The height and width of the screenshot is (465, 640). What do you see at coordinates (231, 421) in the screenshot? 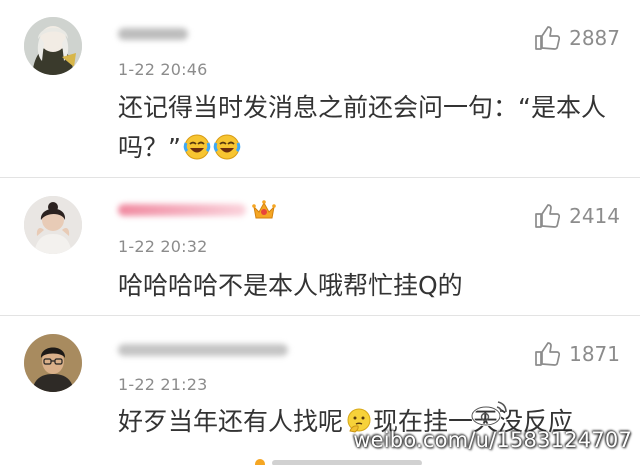
I see `comment-text-main: 好歹当年还有人找呢` at bounding box center [231, 421].